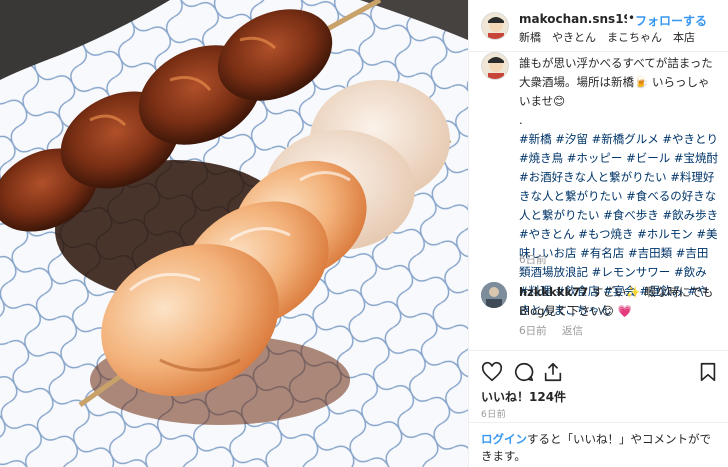 Image resolution: width=728 pixels, height=467 pixels. Describe the element at coordinates (493, 413) in the screenshot. I see `post-date: 6日前` at that location.